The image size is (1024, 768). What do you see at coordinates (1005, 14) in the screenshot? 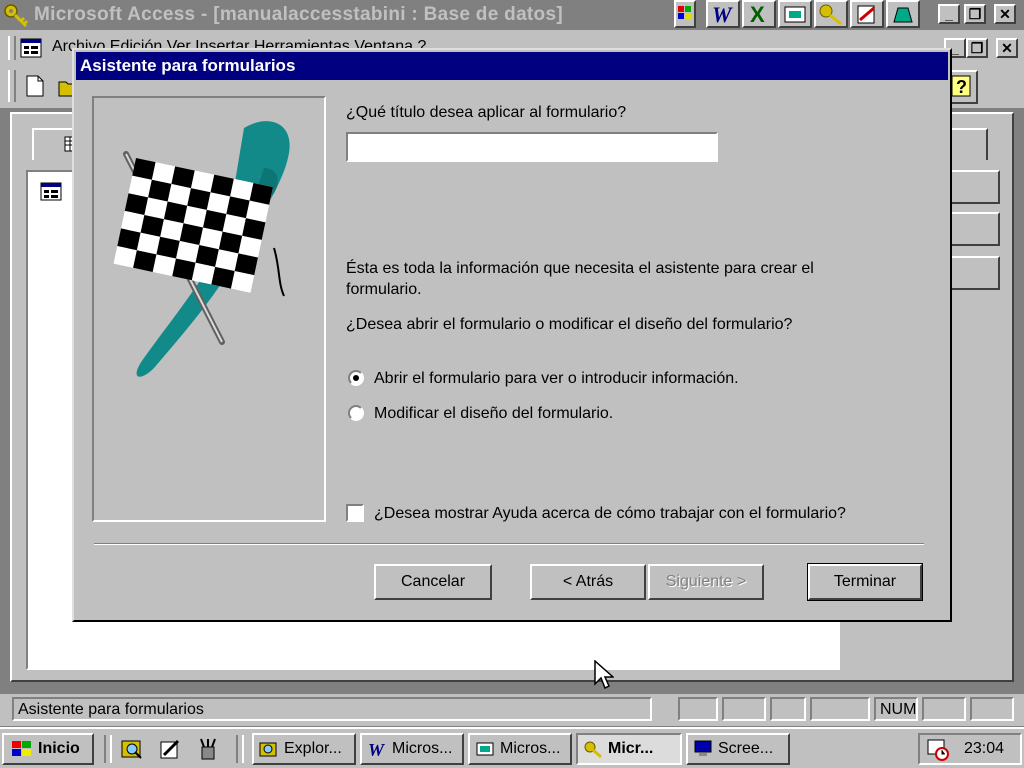
I see `close-button: ✕` at bounding box center [1005, 14].